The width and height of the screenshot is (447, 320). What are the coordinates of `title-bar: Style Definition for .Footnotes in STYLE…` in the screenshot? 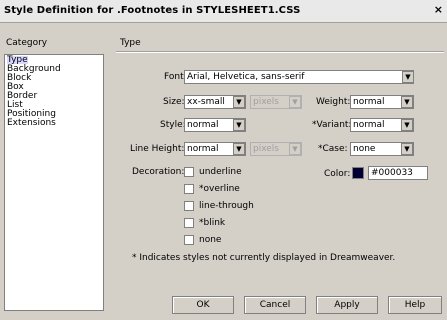 It's located at (223, 11).